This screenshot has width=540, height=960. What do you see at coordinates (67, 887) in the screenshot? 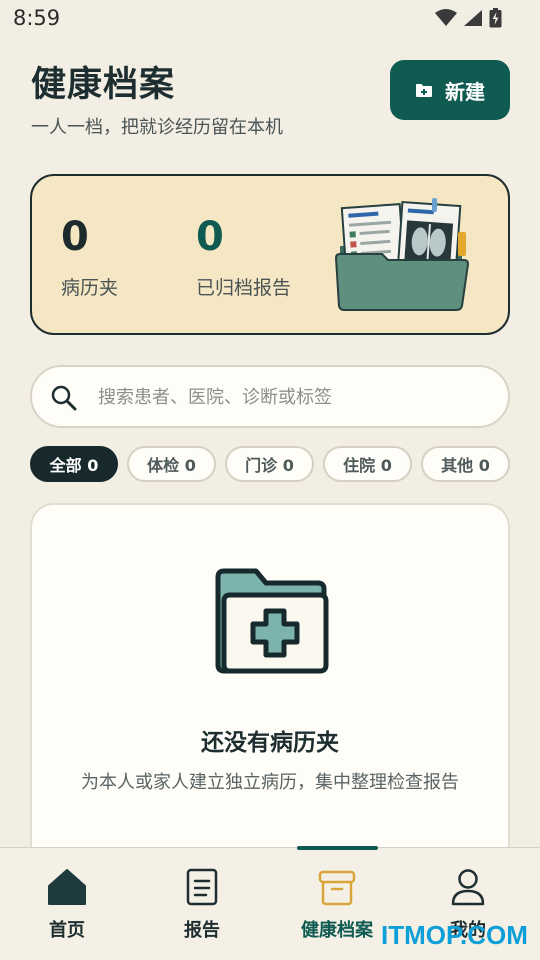
I see `home-icon` at bounding box center [67, 887].